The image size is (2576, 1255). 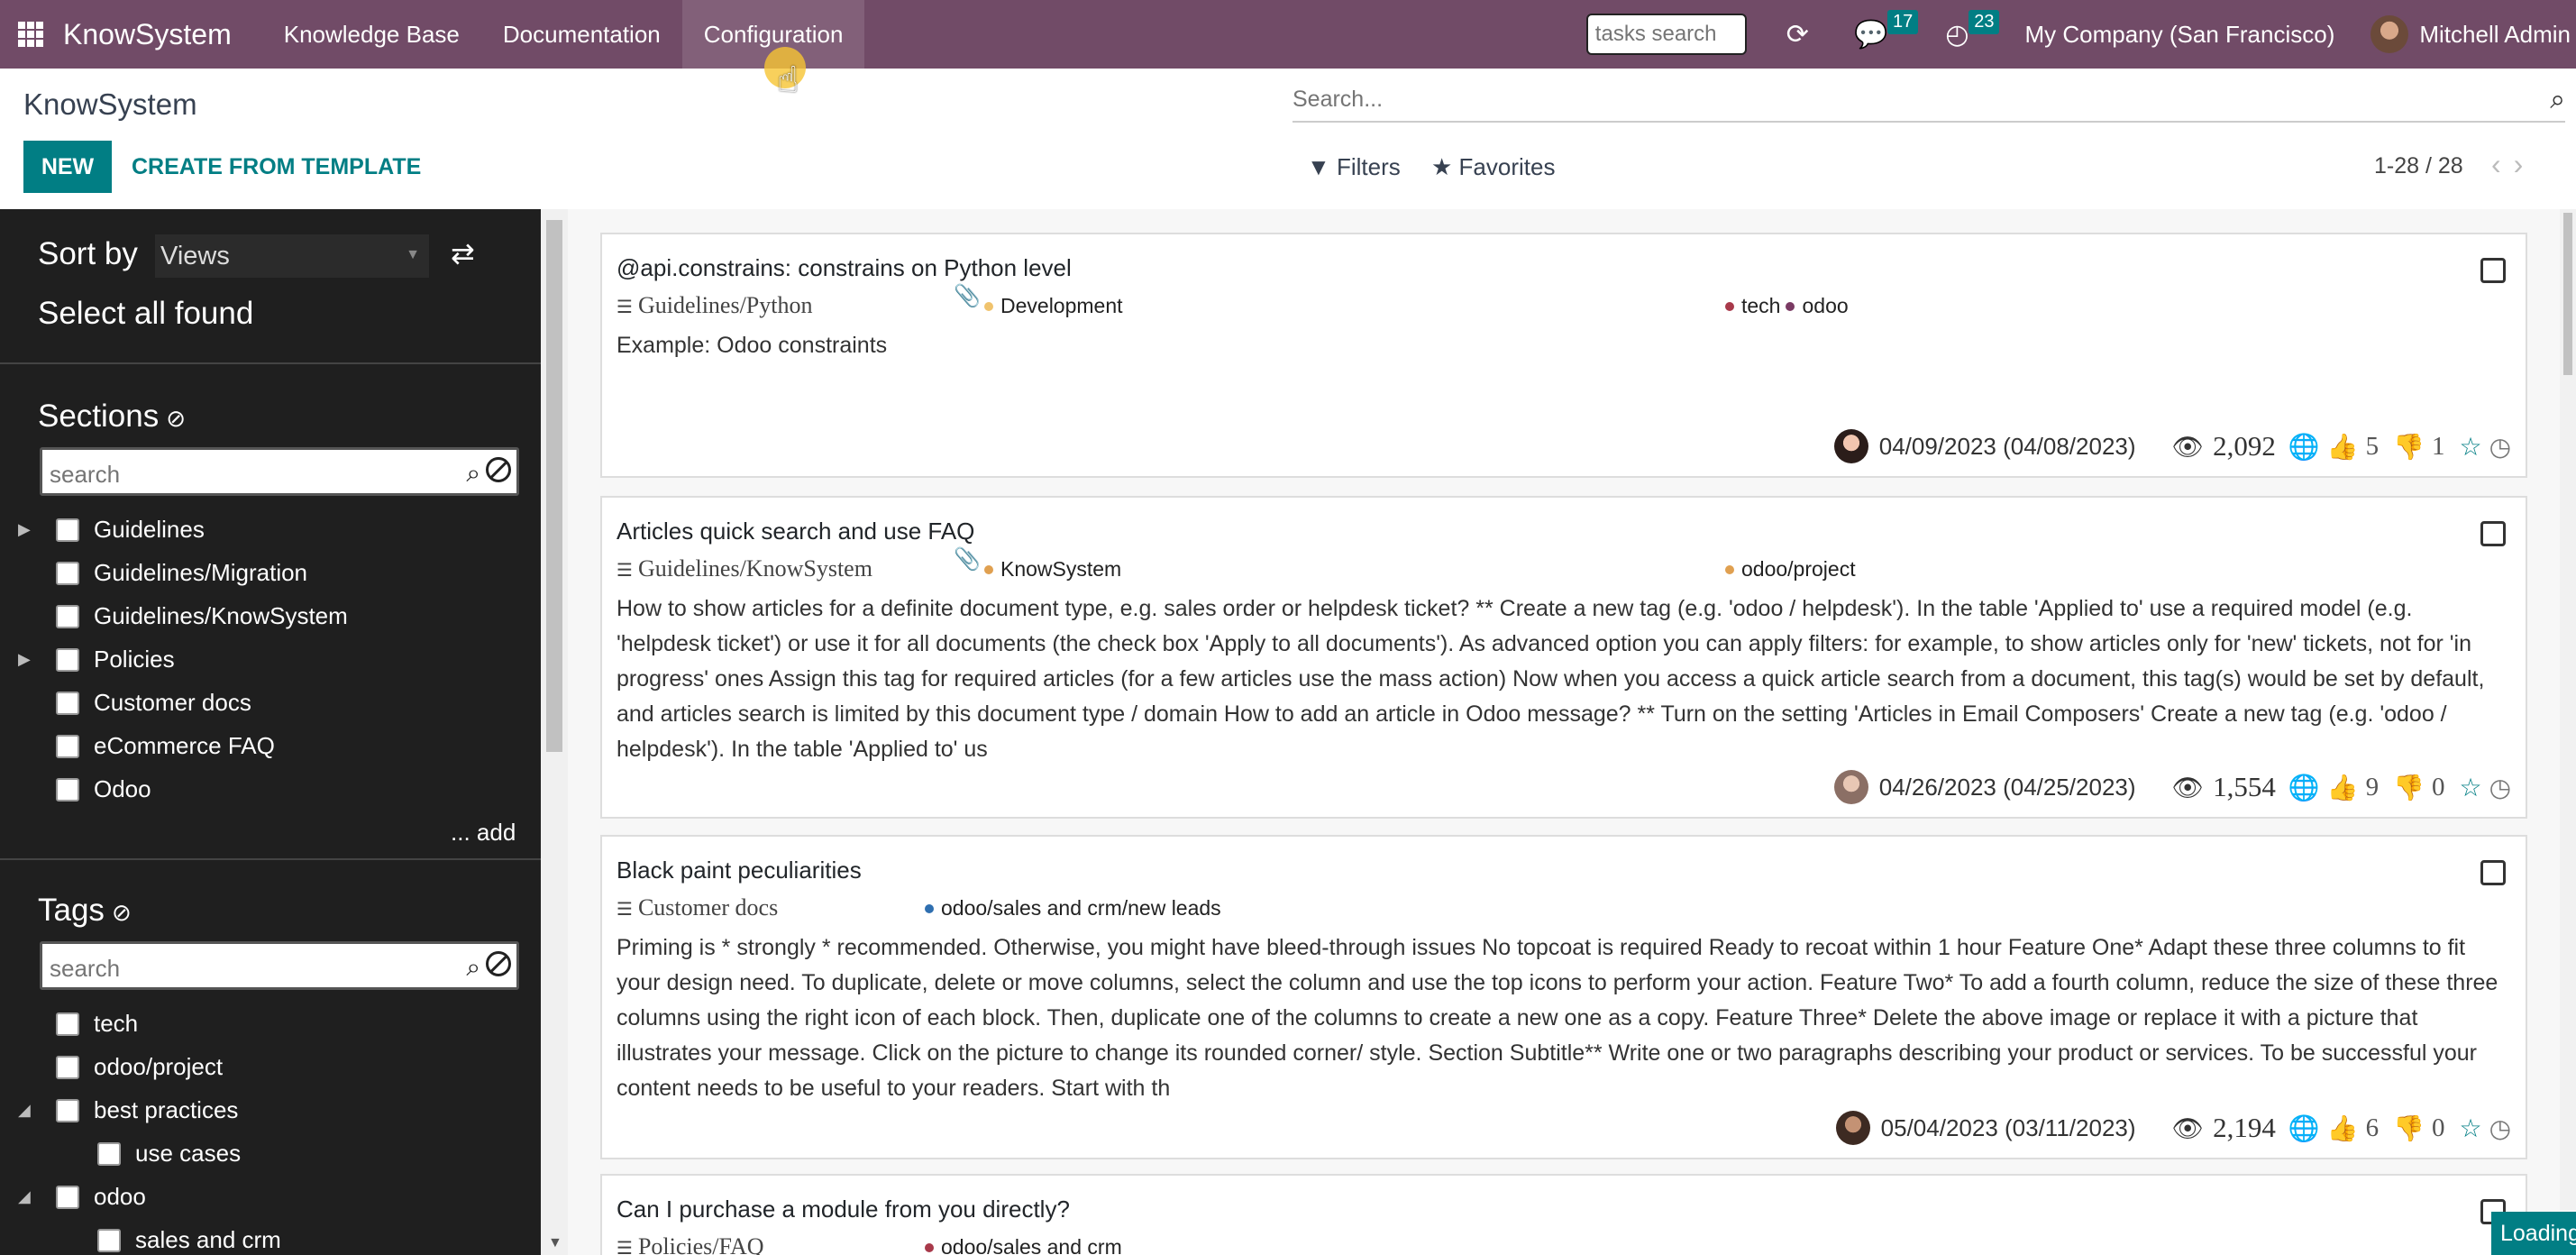 I want to click on filters-button: ▼ Filters, so click(x=1354, y=167).